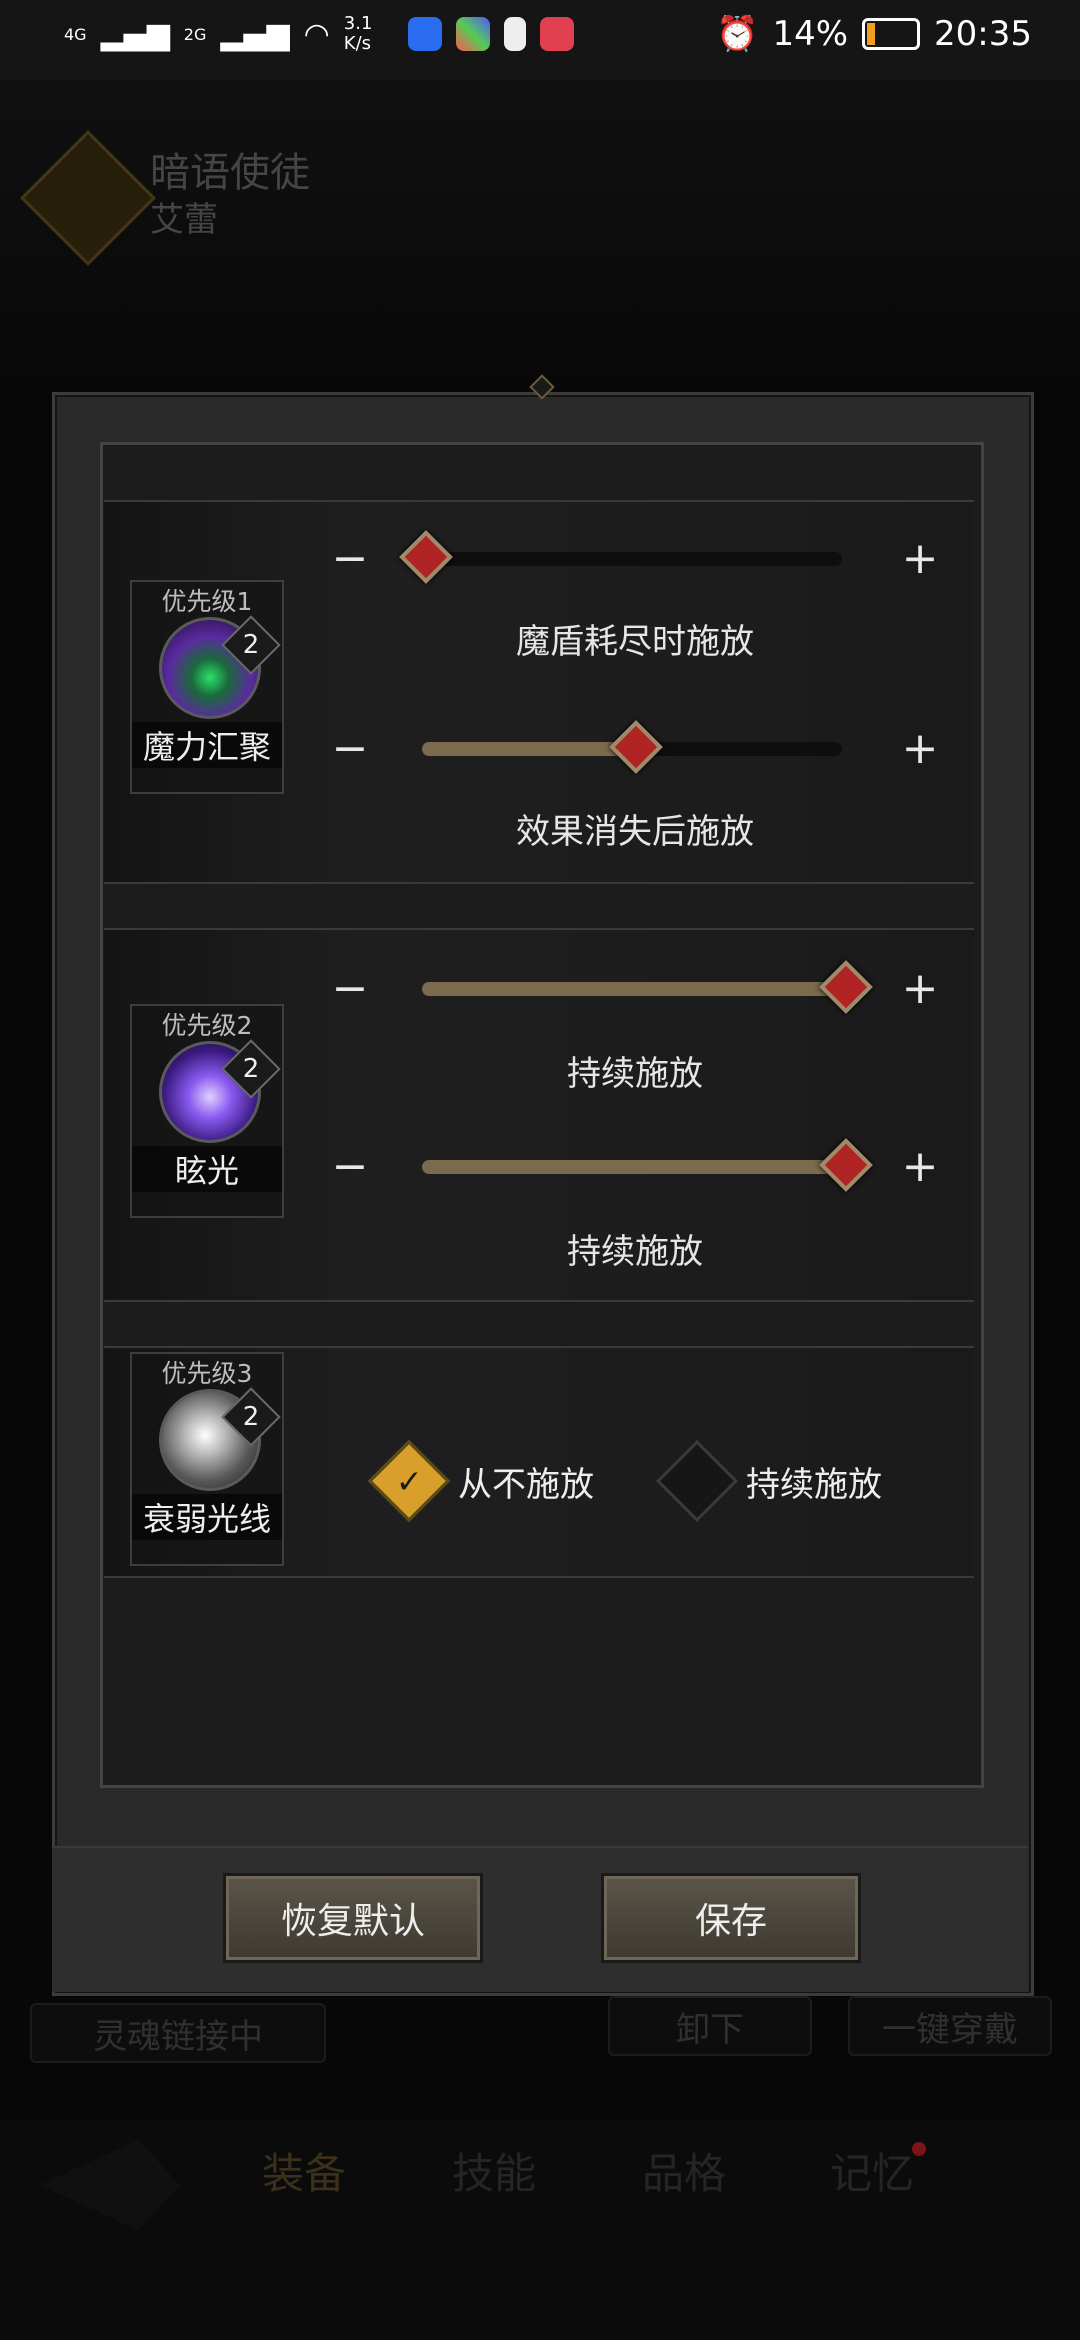 The height and width of the screenshot is (2340, 1080). Describe the element at coordinates (207, 1373) in the screenshot. I see `priority-label: 优先级3` at that location.